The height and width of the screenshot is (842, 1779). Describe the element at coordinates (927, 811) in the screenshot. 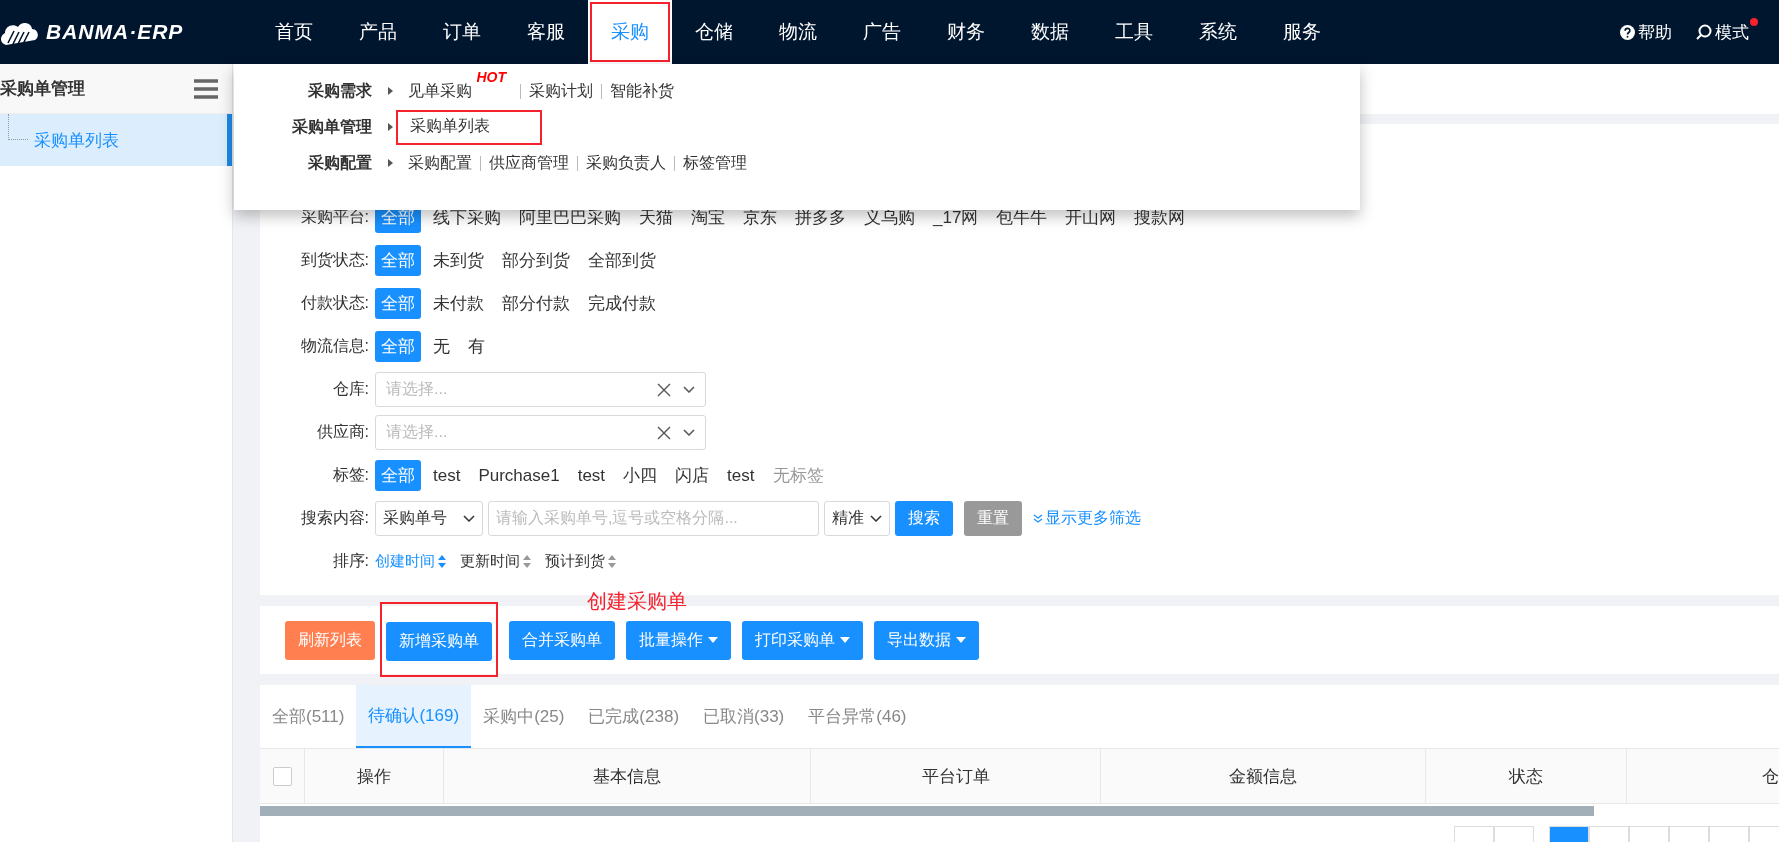

I see `scrollbar-thumb` at that location.